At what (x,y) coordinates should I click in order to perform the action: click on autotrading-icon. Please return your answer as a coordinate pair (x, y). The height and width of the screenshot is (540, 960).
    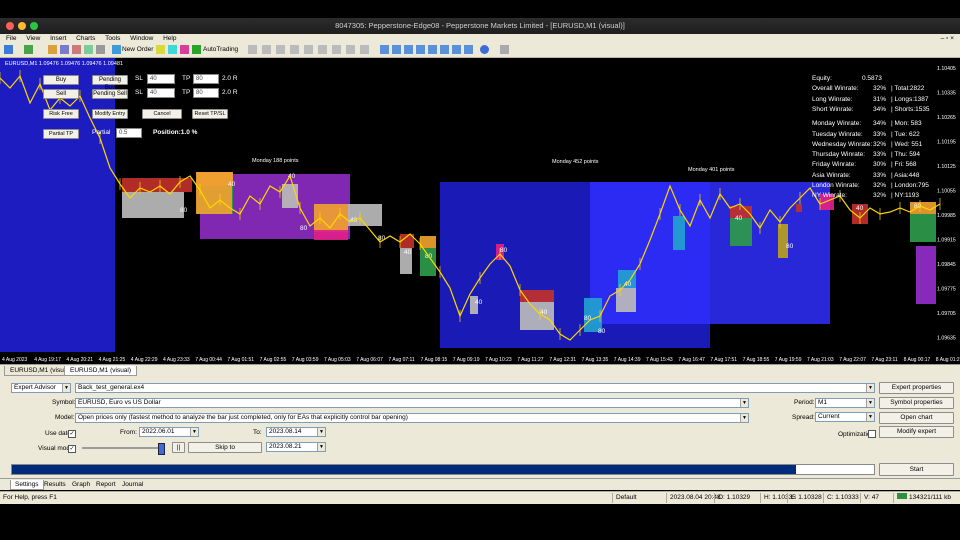
    Looking at the image, I should click on (196, 49).